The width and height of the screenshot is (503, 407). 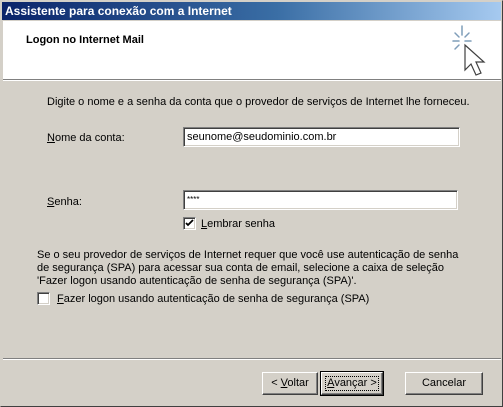 What do you see at coordinates (251, 11) in the screenshot?
I see `title-bar: Assistente para conexão com a Internet` at bounding box center [251, 11].